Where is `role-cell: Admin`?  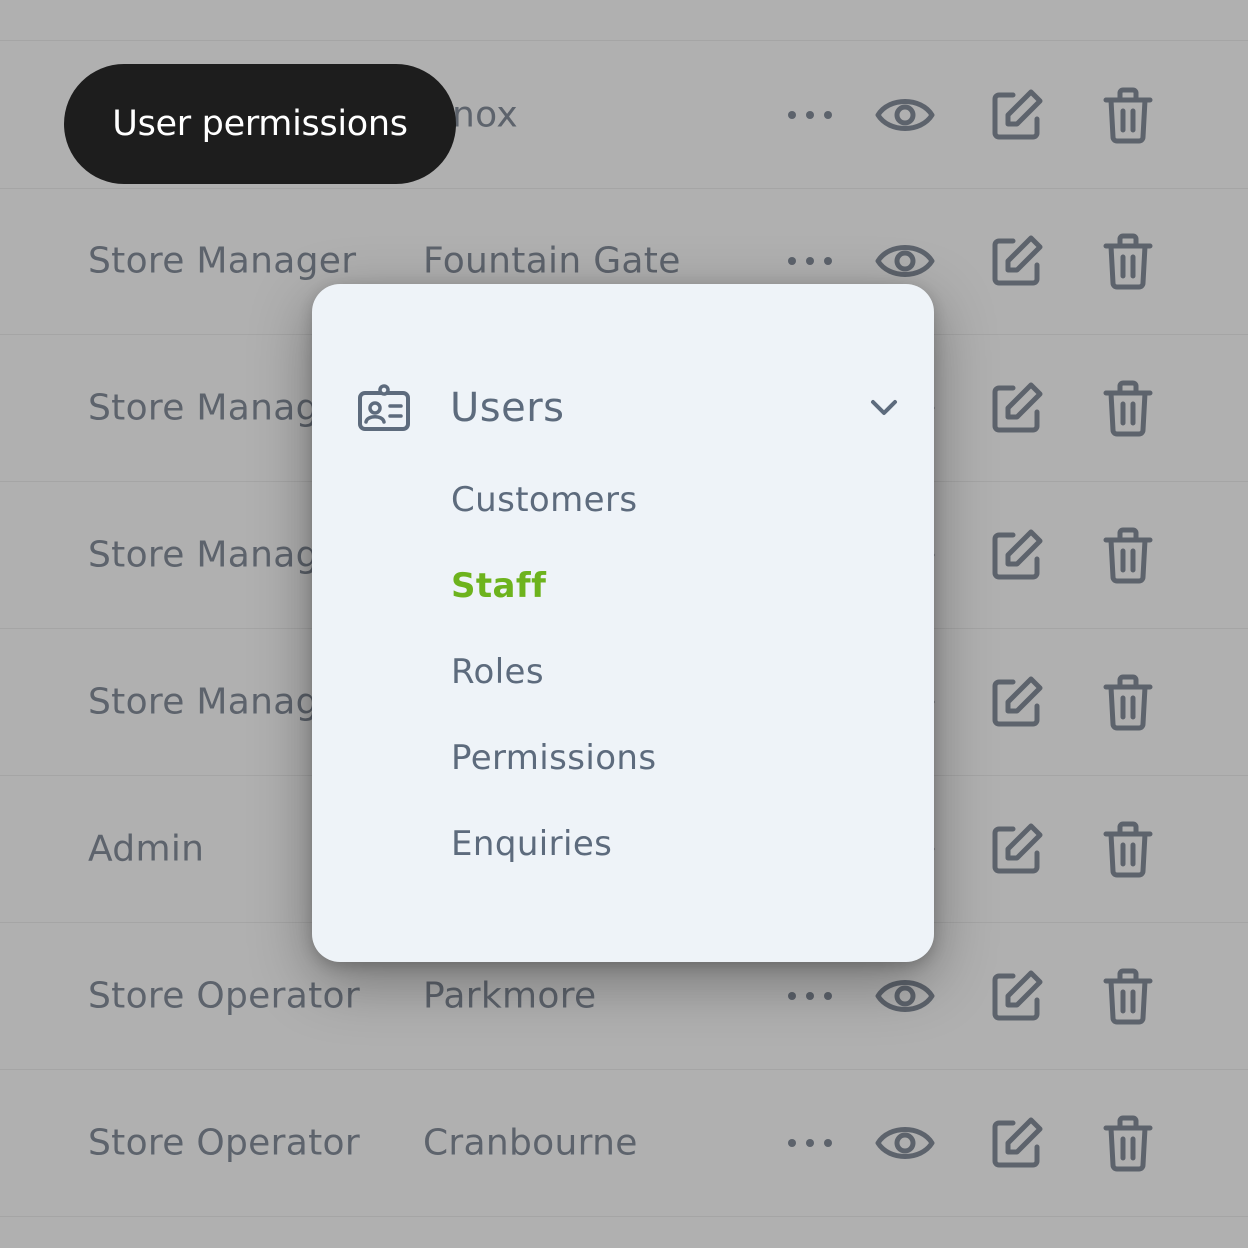 role-cell: Admin is located at coordinates (146, 848).